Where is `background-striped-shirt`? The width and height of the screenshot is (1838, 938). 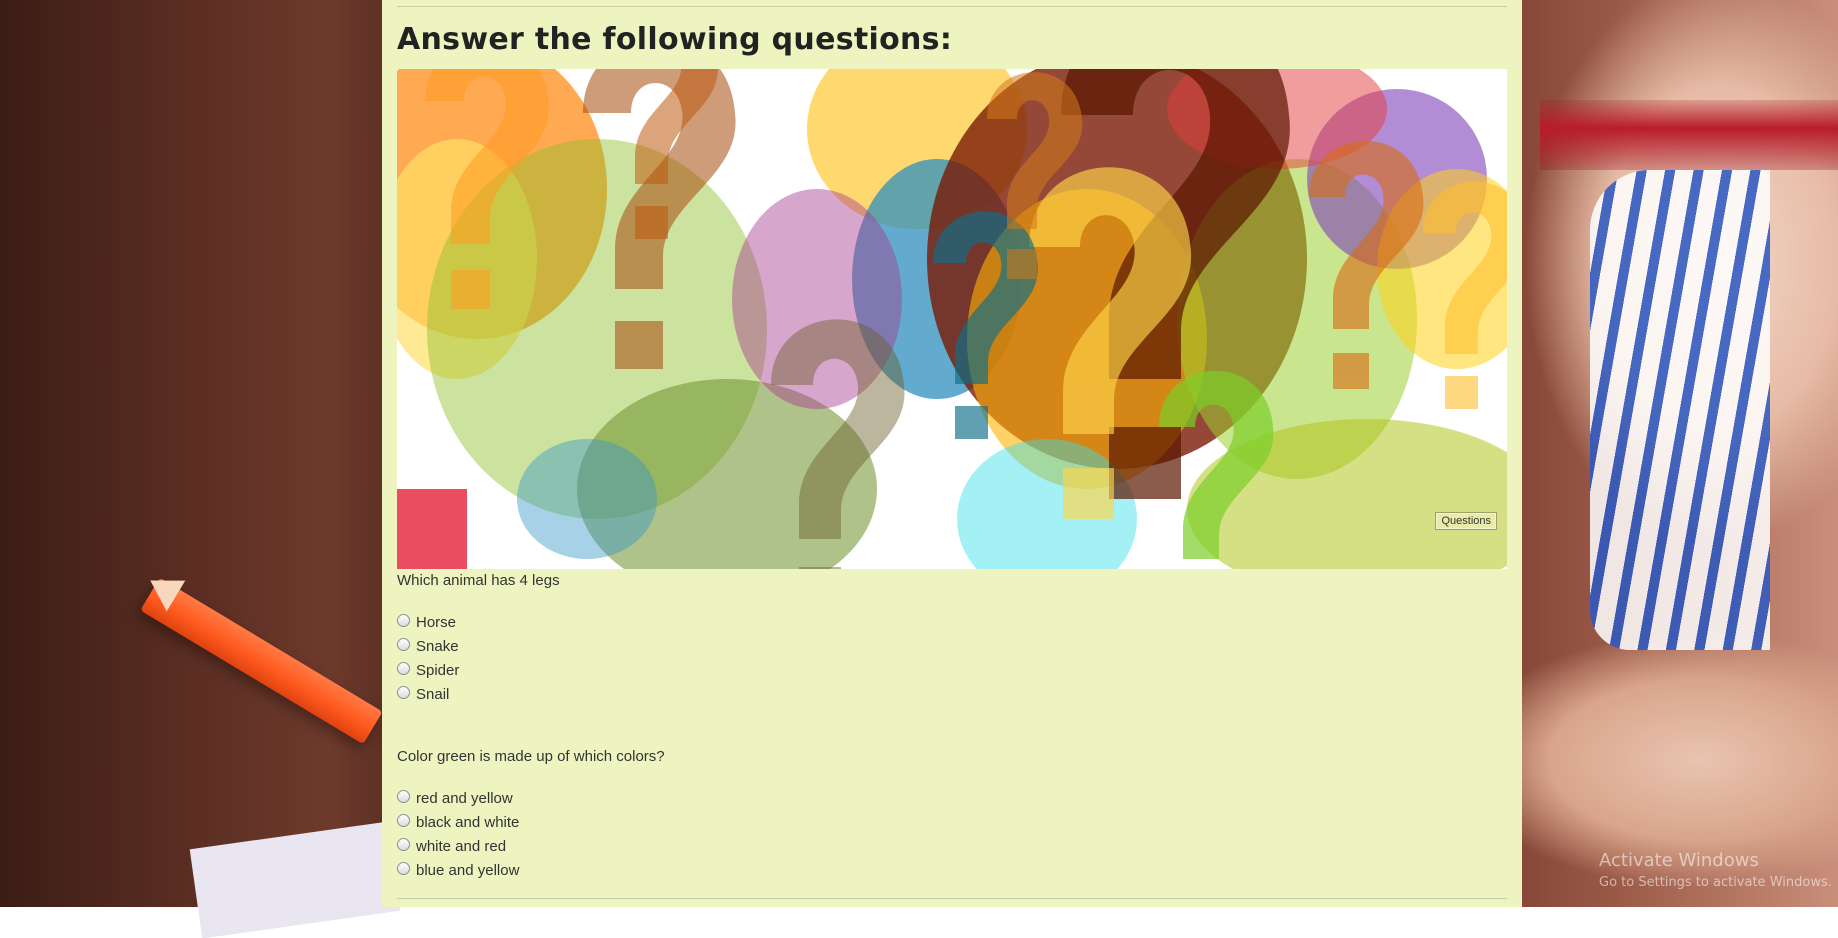 background-striped-shirt is located at coordinates (1680, 410).